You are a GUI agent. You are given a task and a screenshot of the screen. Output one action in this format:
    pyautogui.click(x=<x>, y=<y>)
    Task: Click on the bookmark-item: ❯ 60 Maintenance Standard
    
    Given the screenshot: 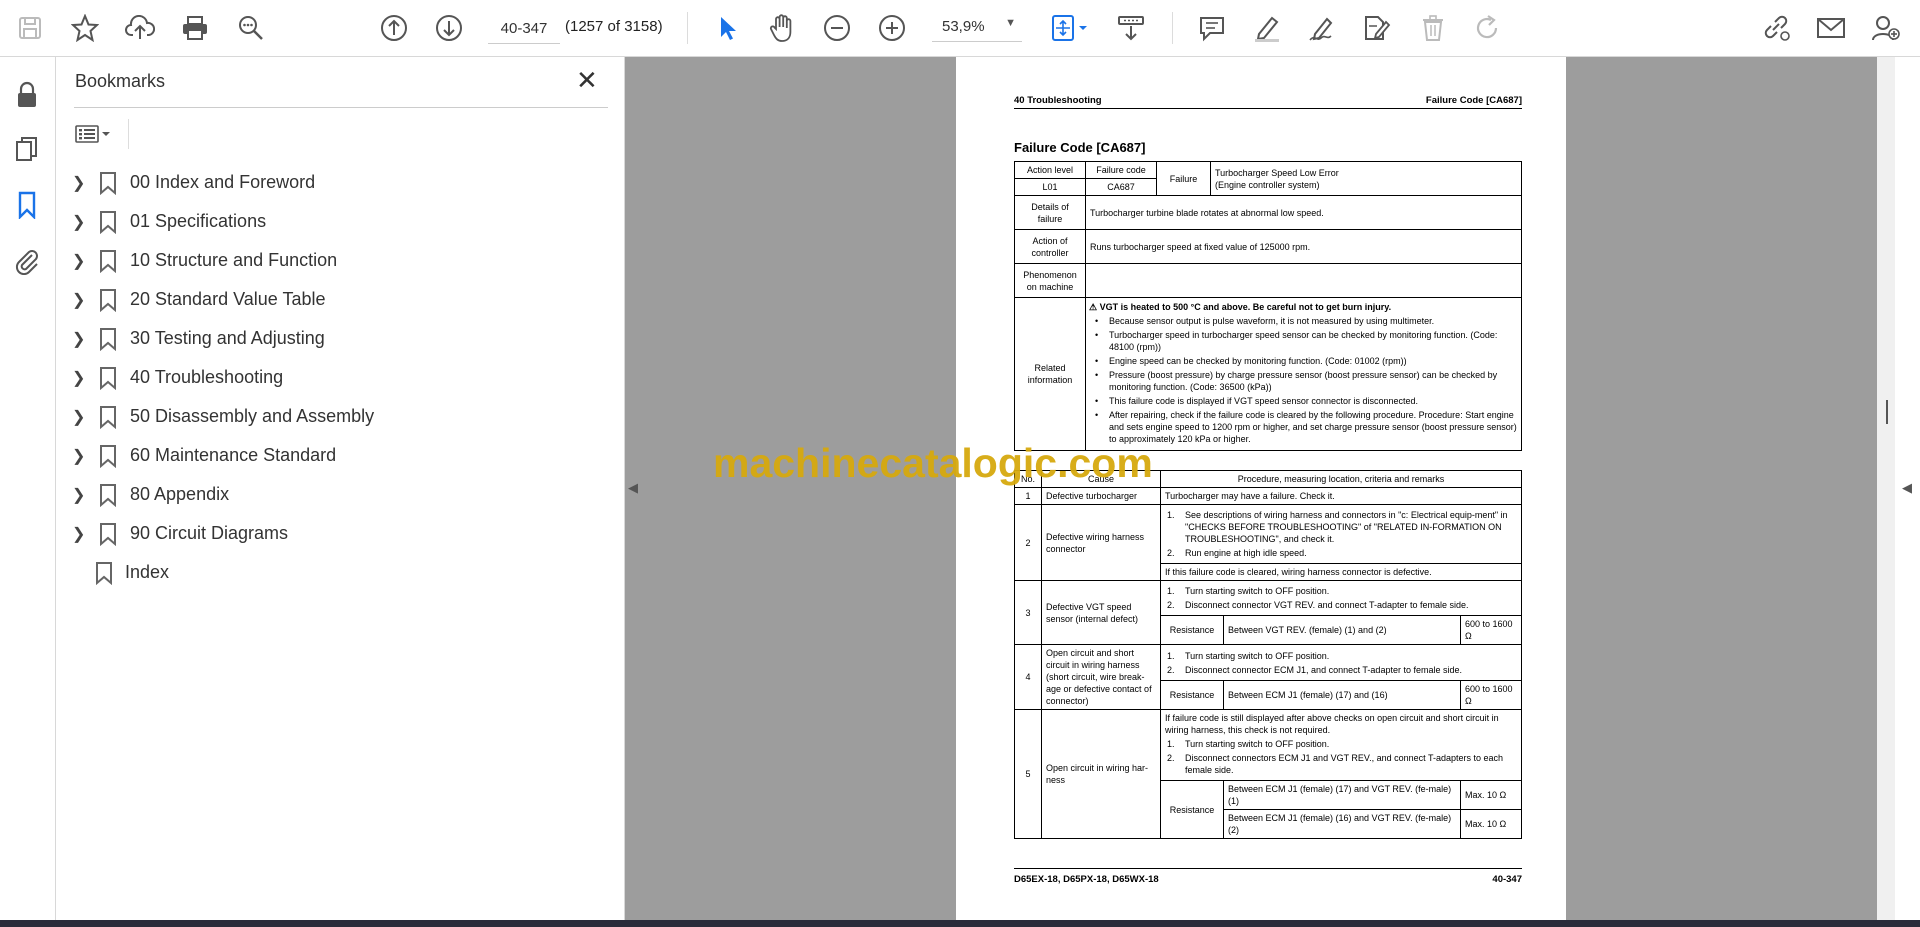 What is the action you would take?
    pyautogui.click(x=336, y=455)
    